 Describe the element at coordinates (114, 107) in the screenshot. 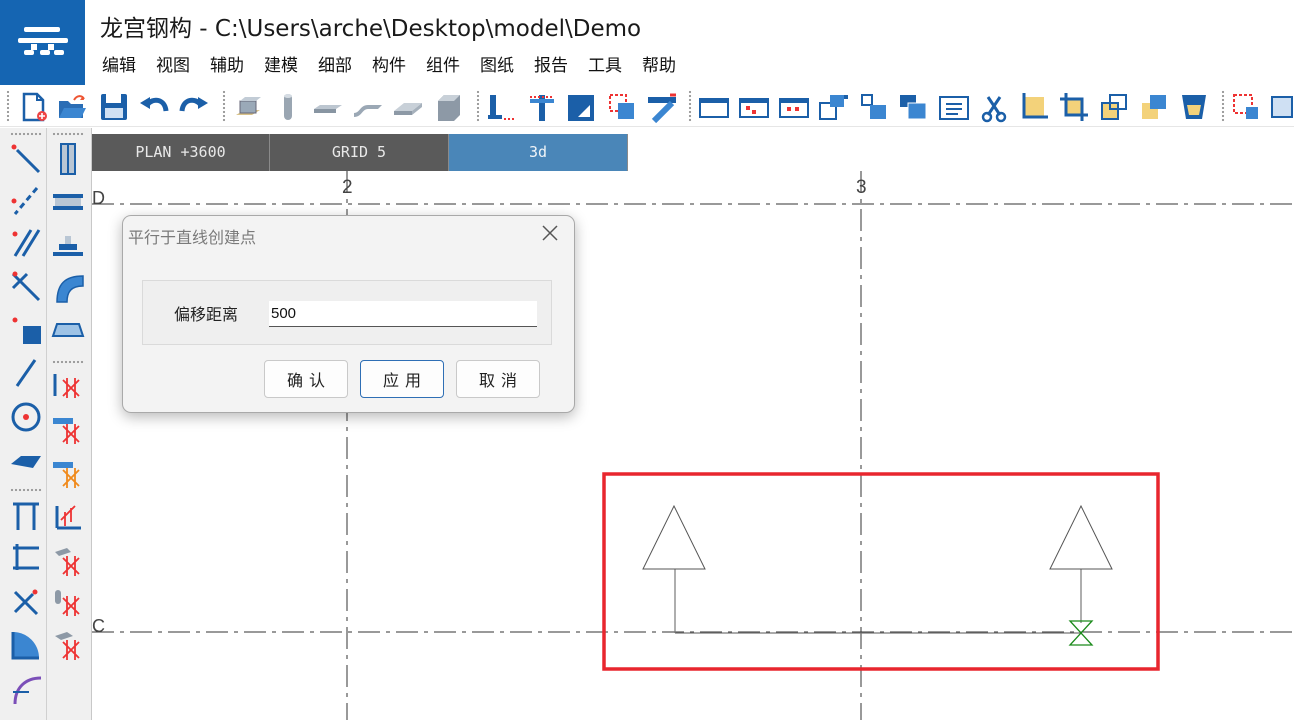

I see `save-icon` at that location.